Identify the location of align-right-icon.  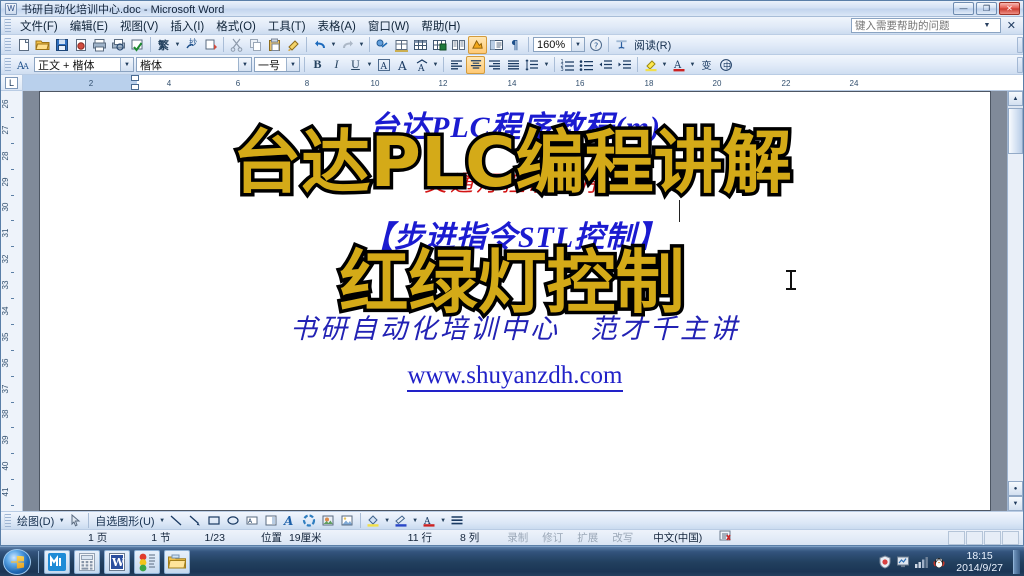
(494, 65).